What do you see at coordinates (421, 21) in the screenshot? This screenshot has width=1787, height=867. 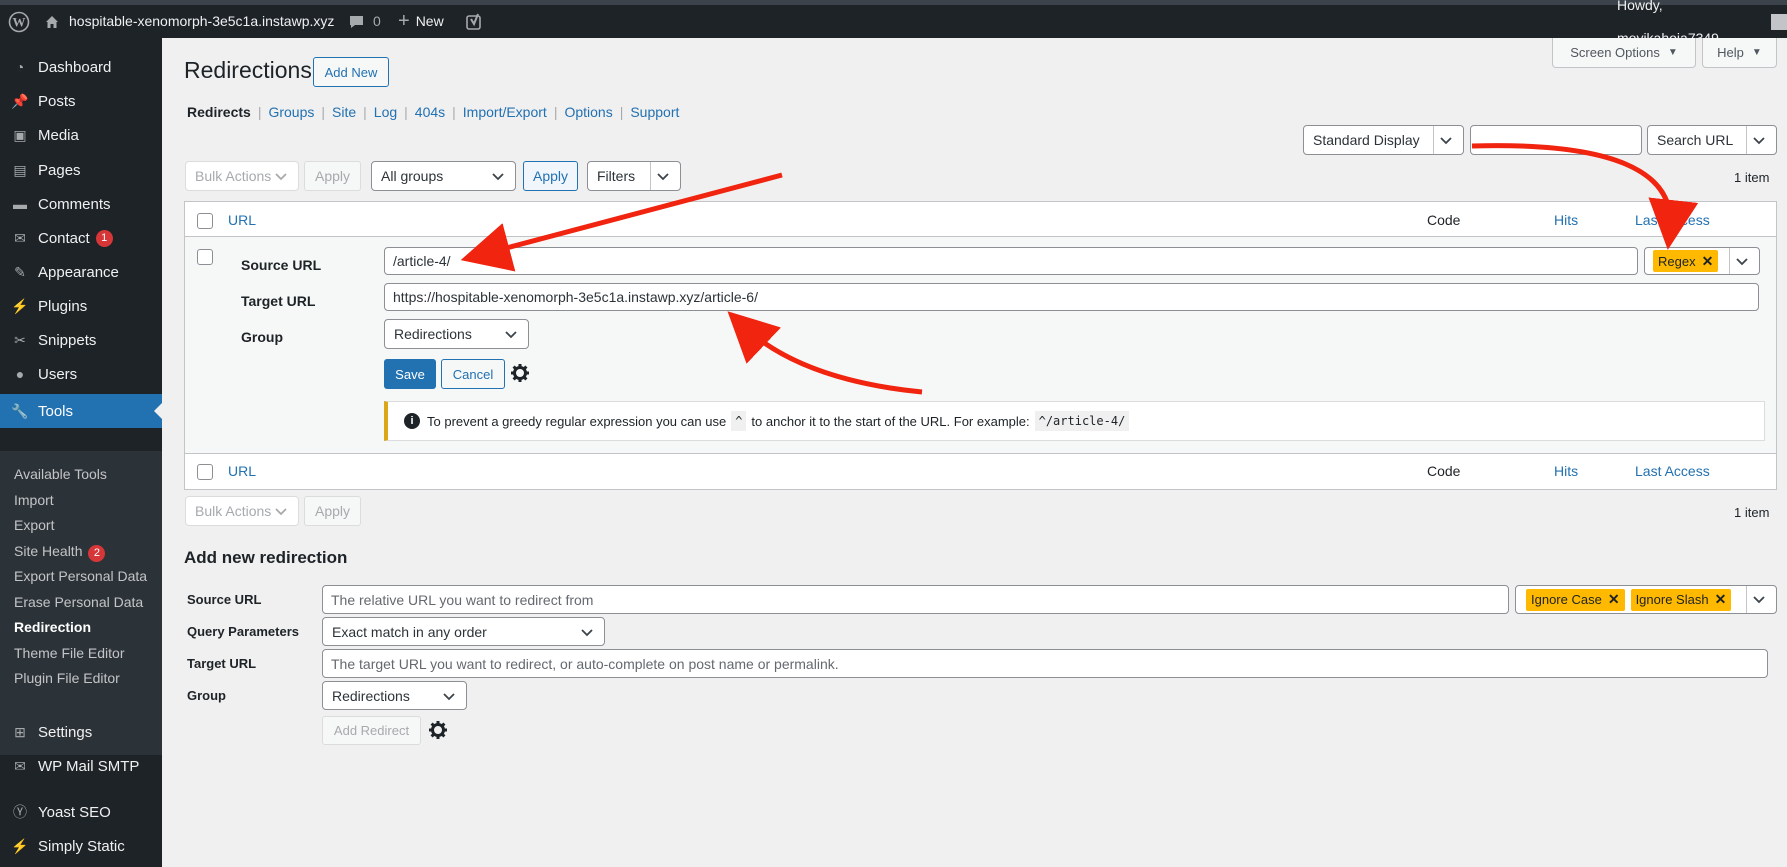 I see `new-content-link: + New` at bounding box center [421, 21].